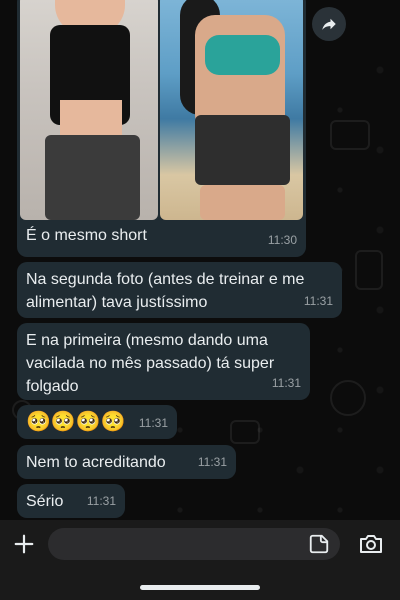 This screenshot has width=400, height=600. I want to click on attach-button, so click(24, 544).